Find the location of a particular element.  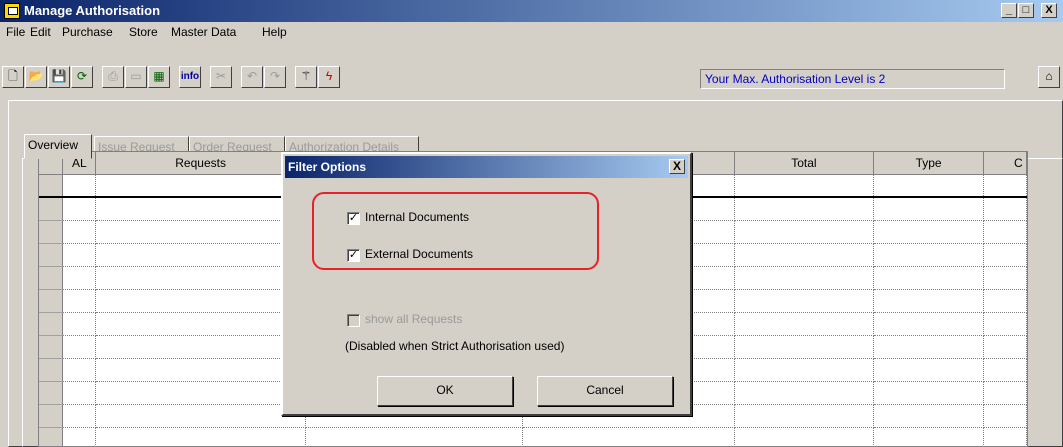

menu-edit: Edit is located at coordinates (40, 32).